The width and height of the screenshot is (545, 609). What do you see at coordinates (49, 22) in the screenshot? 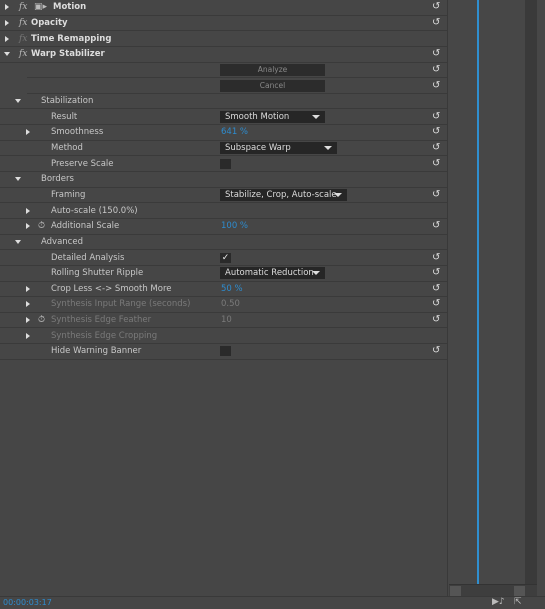
I see `effect-name: Opacity` at bounding box center [49, 22].